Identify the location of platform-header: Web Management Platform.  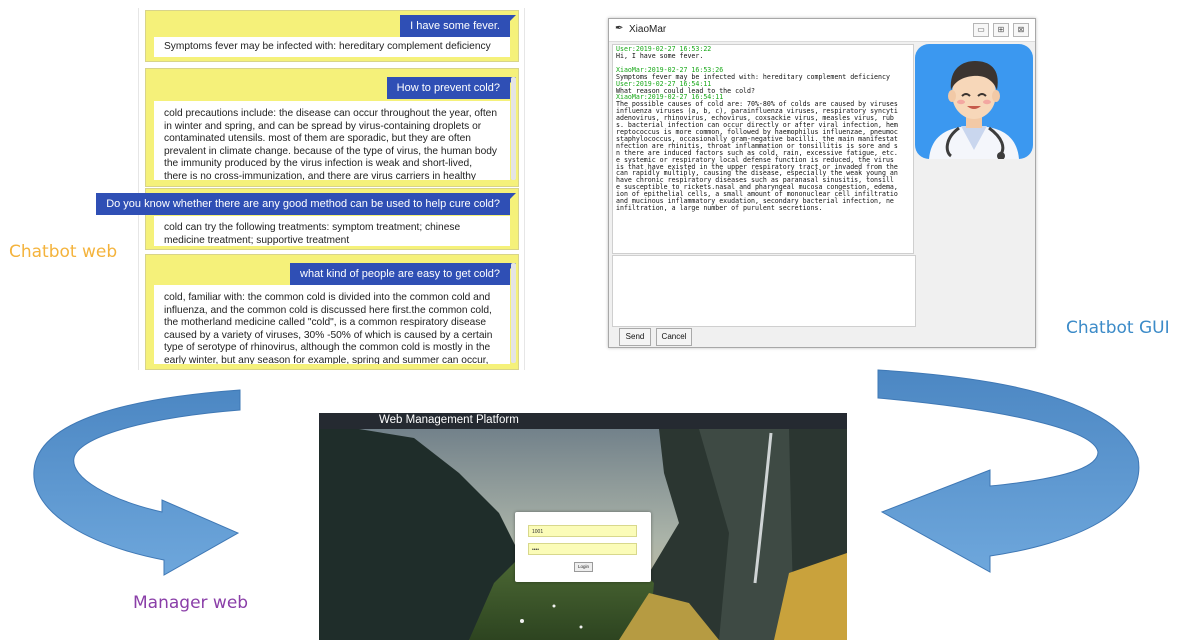
(583, 421).